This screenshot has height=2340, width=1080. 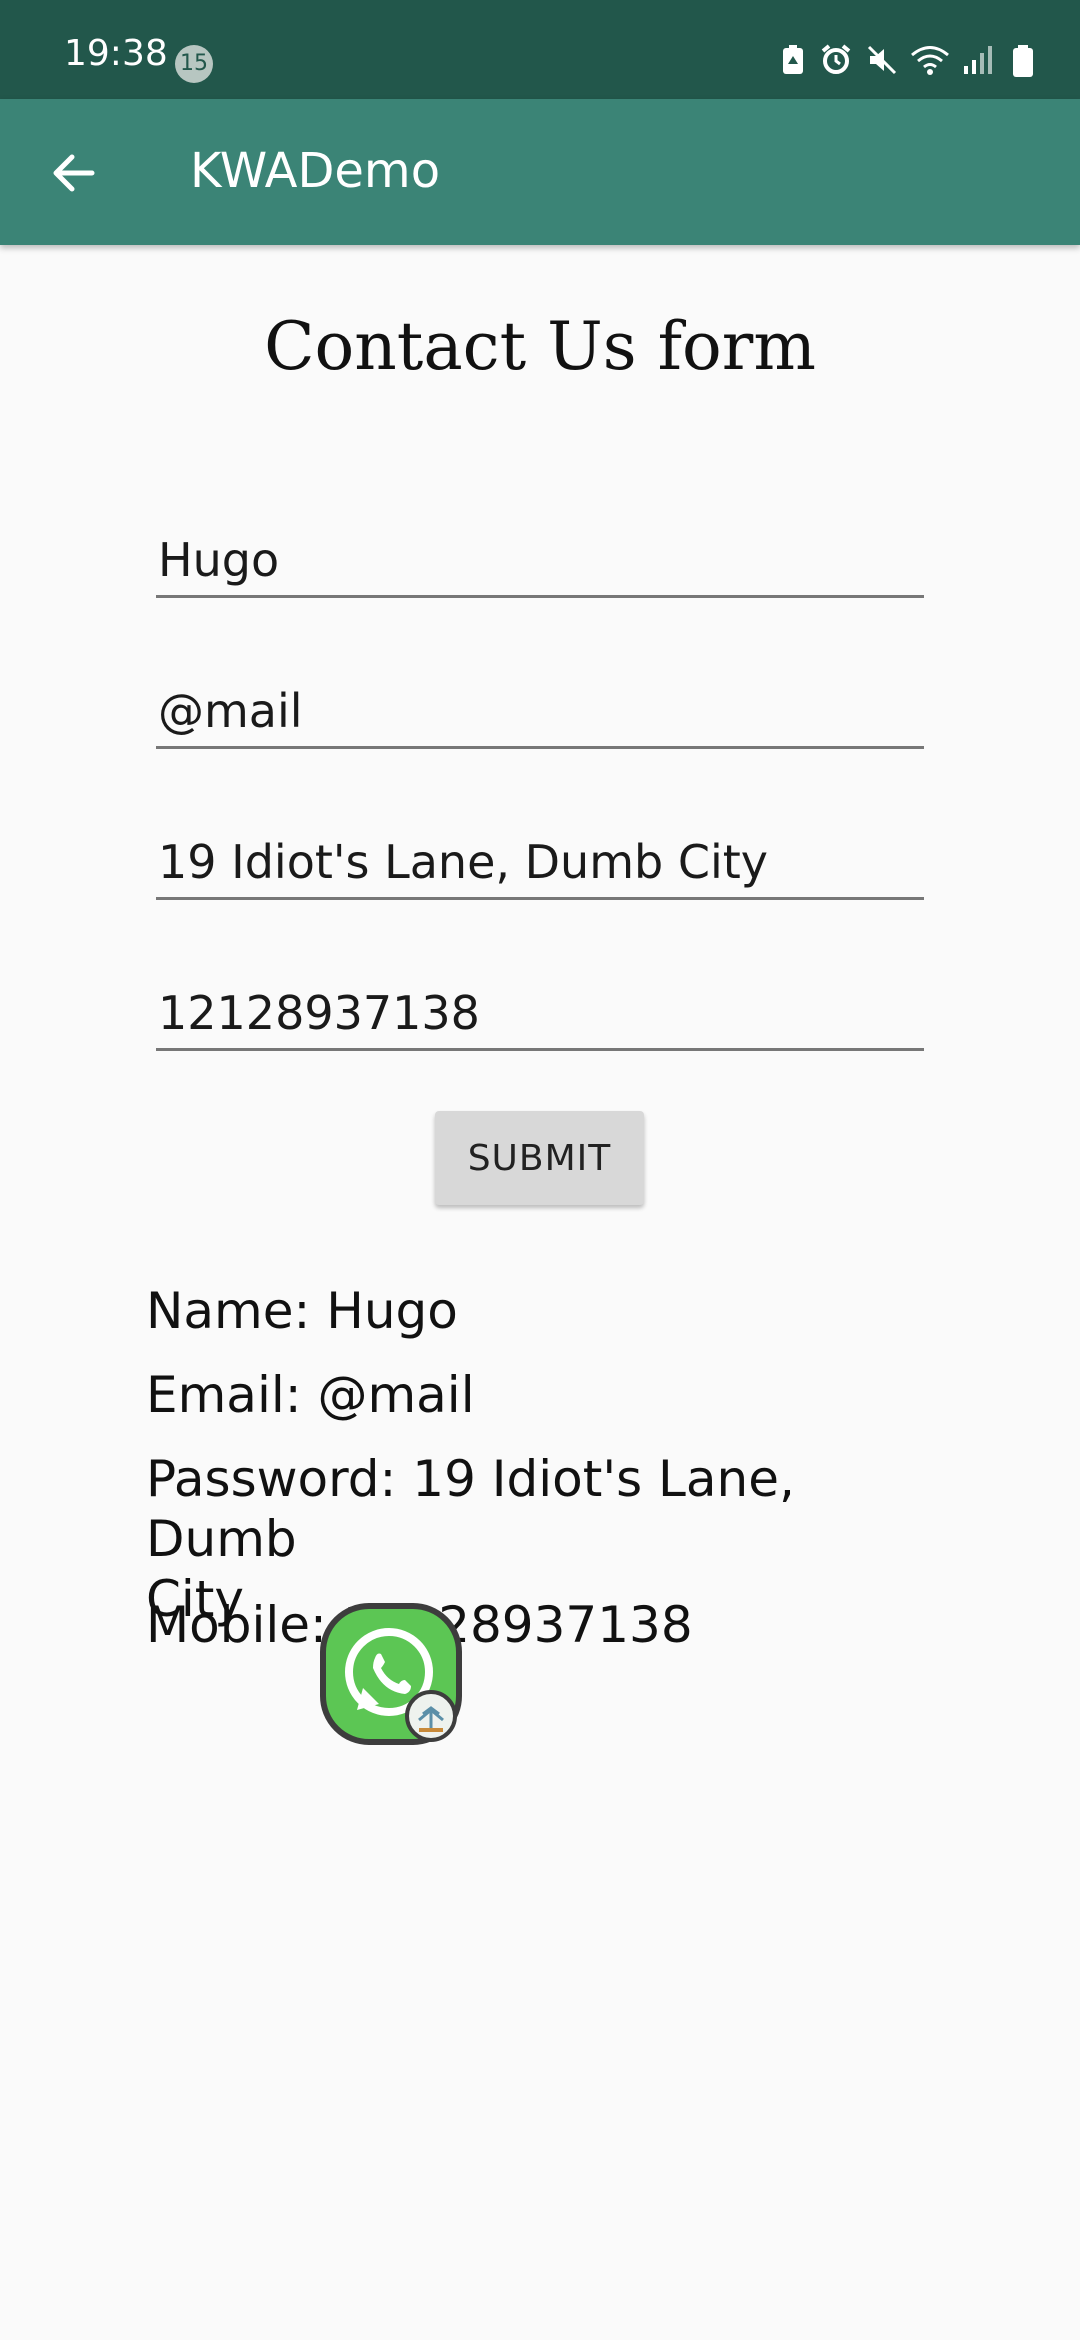 I want to click on alarm-icon, so click(x=836, y=59).